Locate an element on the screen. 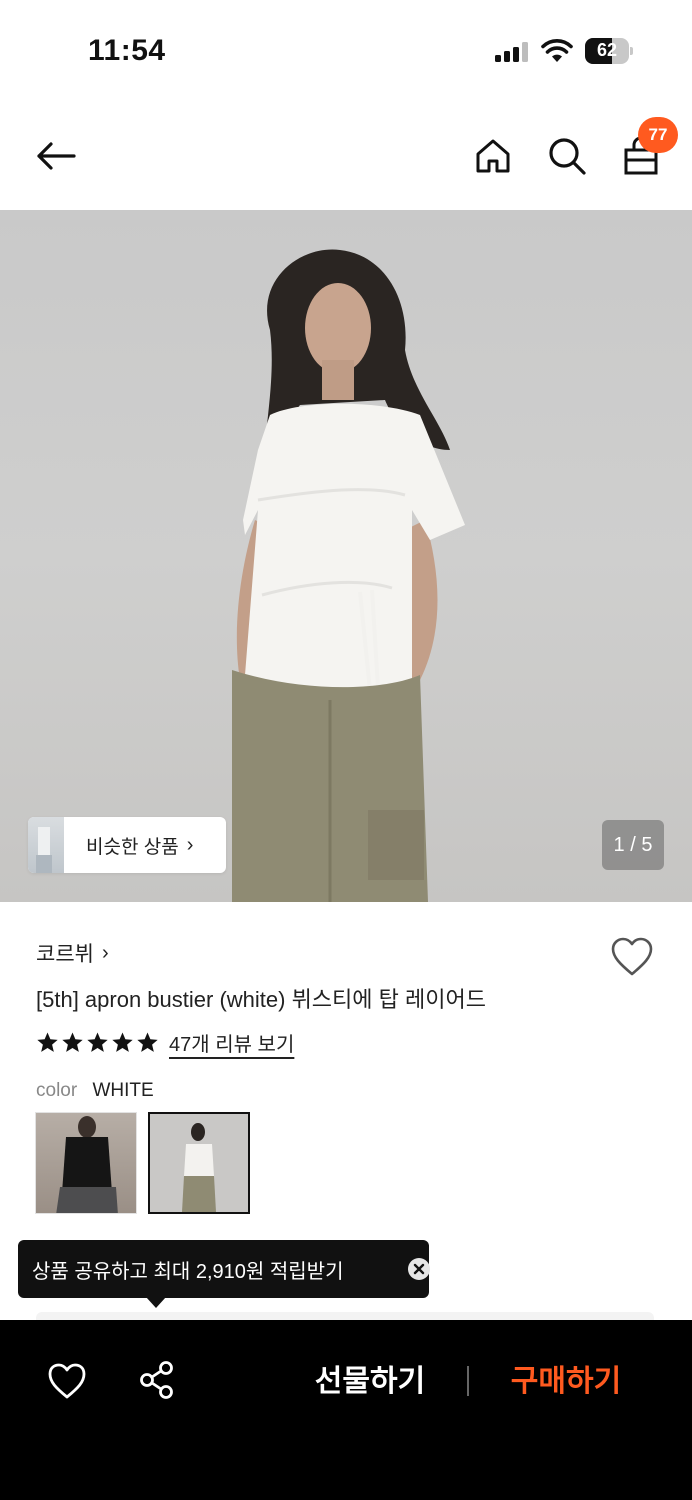  color-option-black is located at coordinates (86, 1163).